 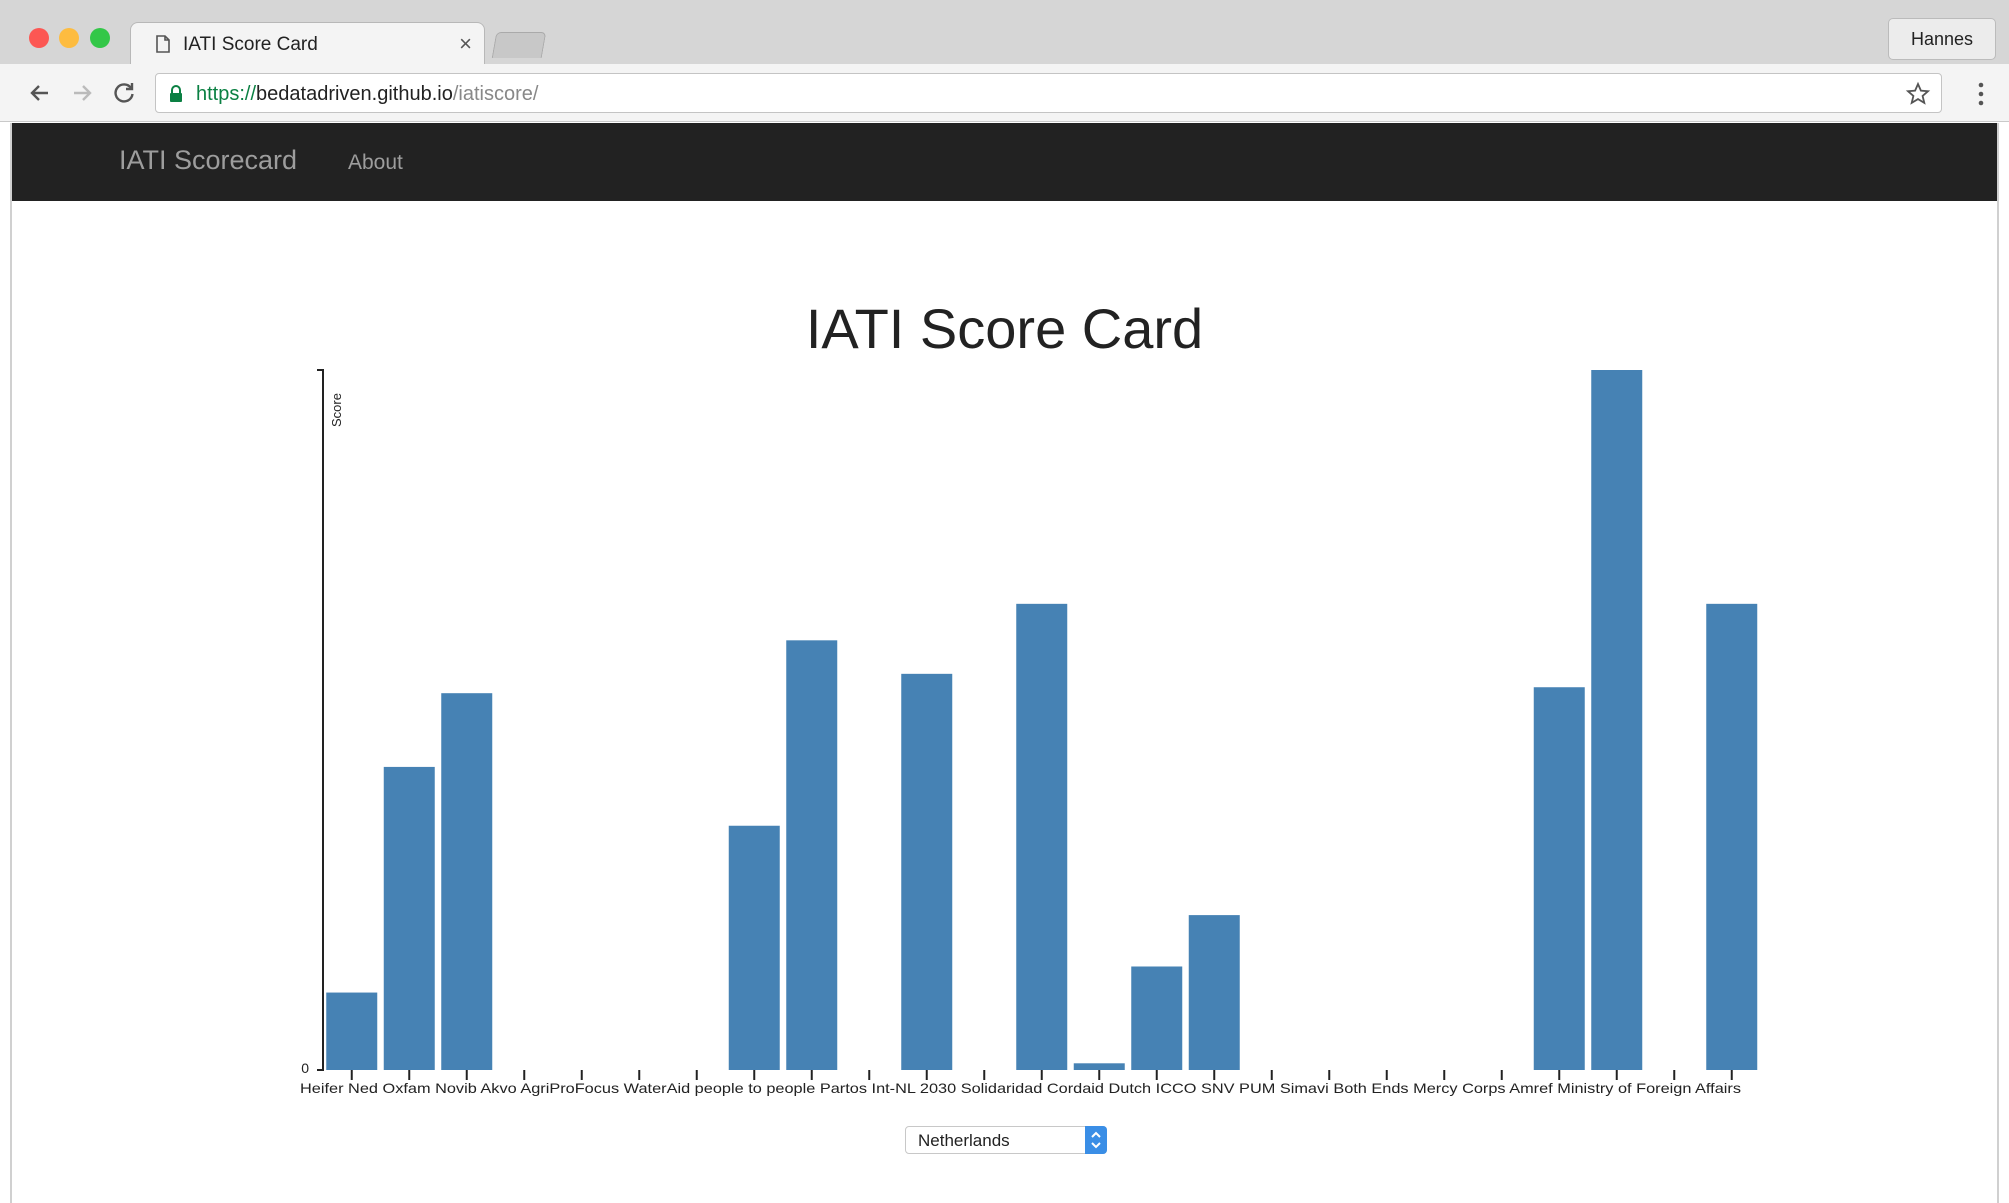 What do you see at coordinates (375, 163) in the screenshot?
I see `nav-about-link: About` at bounding box center [375, 163].